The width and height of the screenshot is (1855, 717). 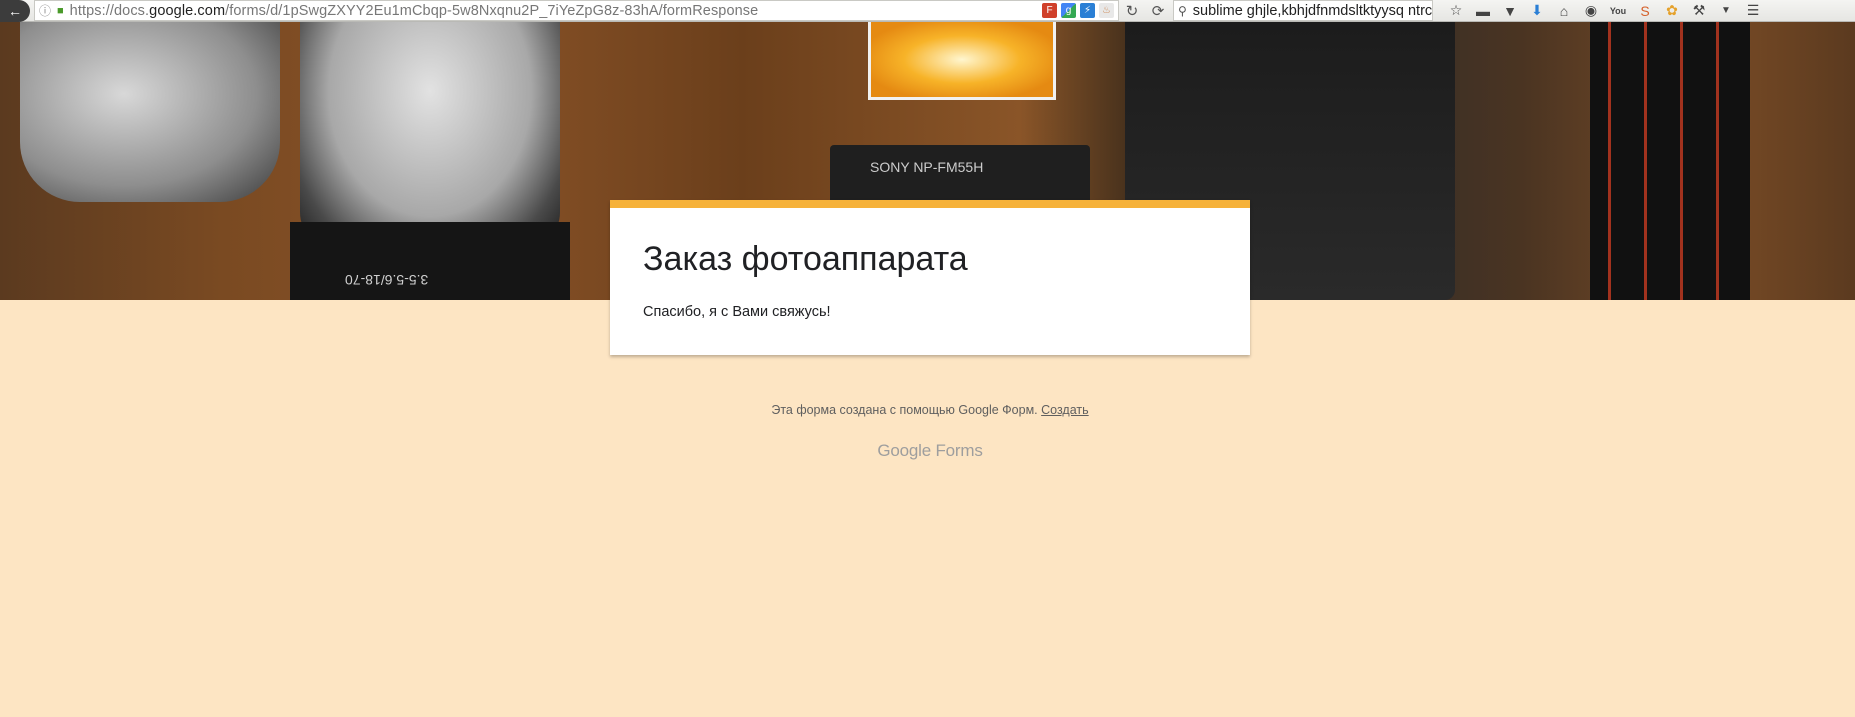 What do you see at coordinates (1065, 410) in the screenshot?
I see `create-form-link: Создать` at bounding box center [1065, 410].